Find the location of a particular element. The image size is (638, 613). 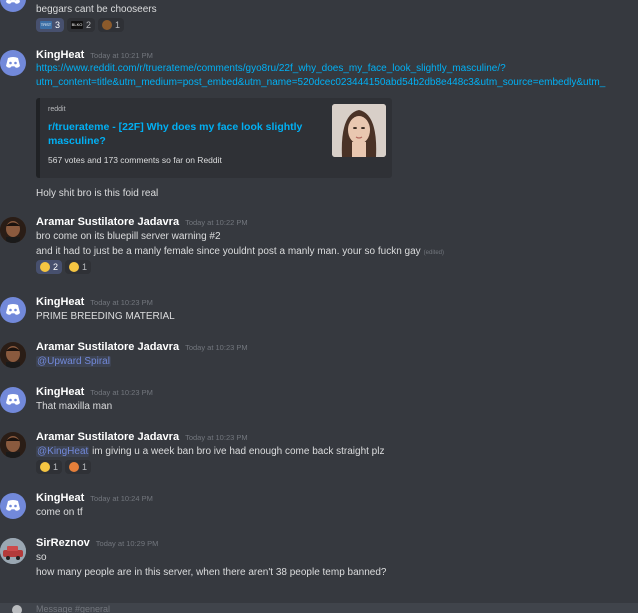

add-attachment-icon is located at coordinates (17, 609).